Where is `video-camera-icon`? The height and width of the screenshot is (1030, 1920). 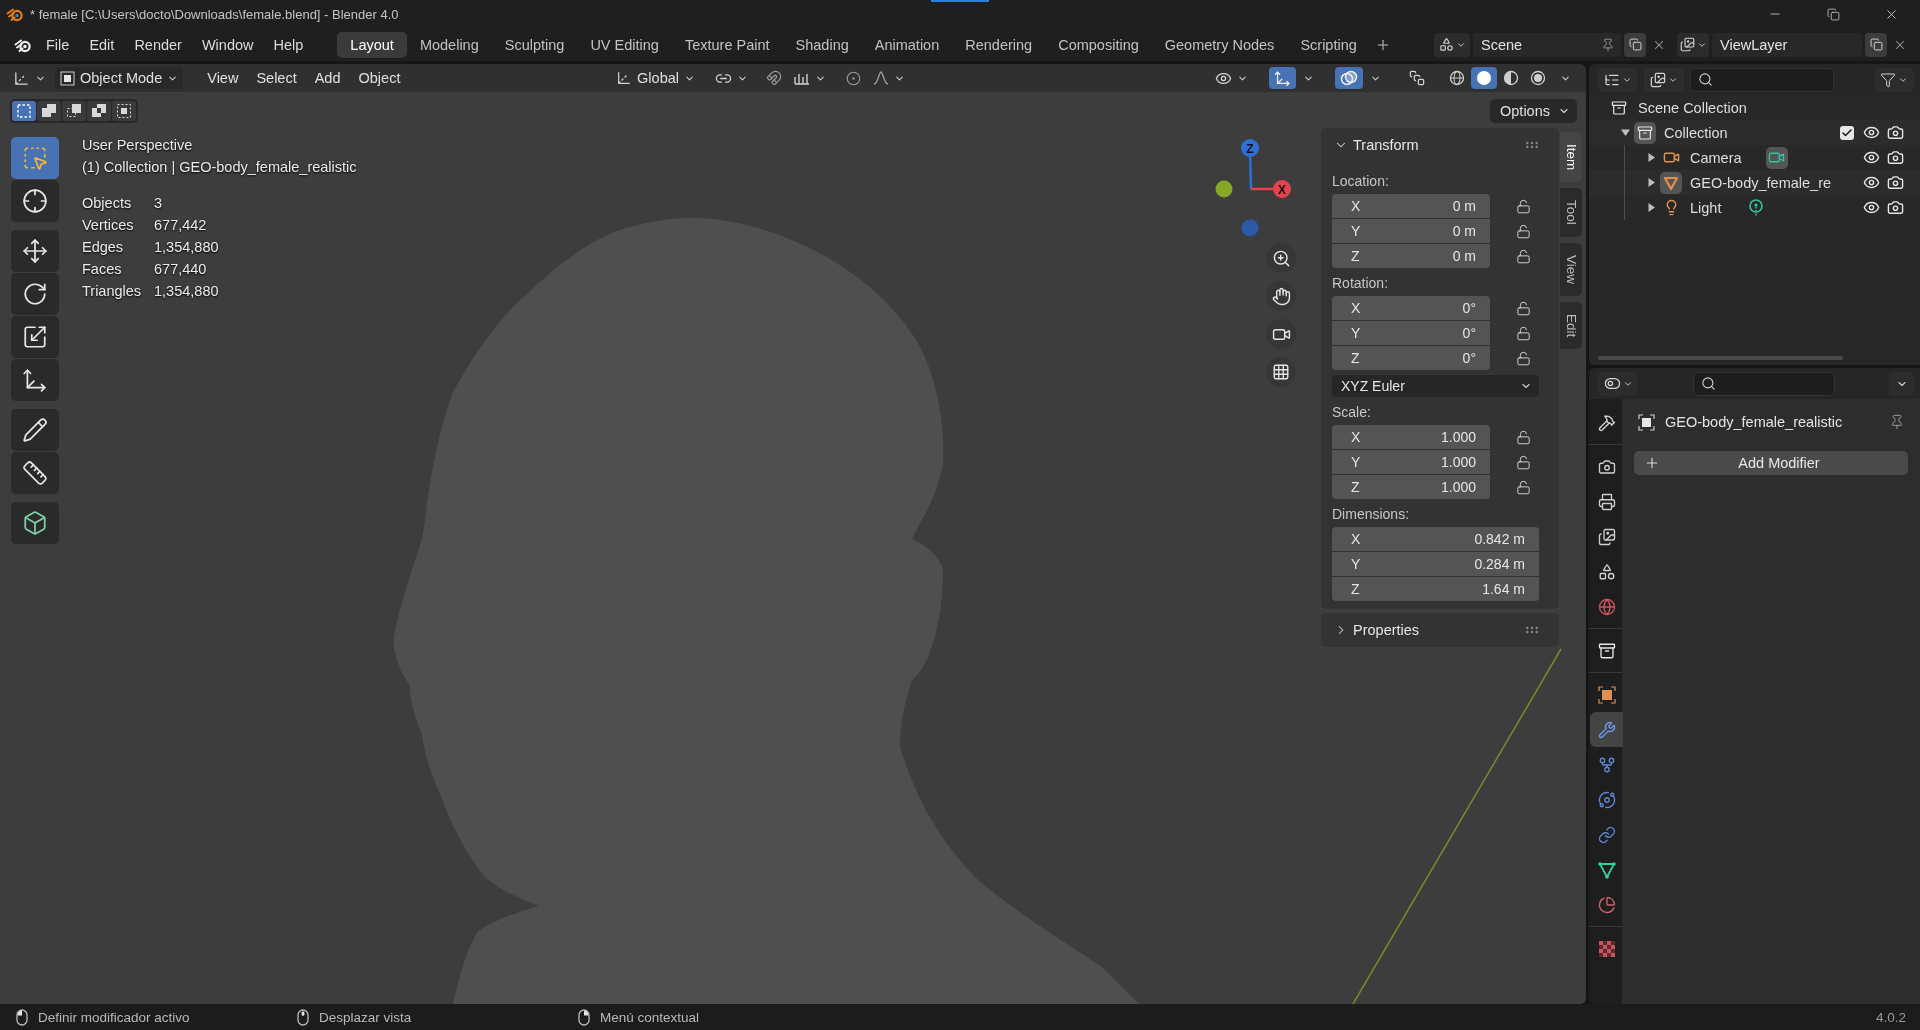
video-camera-icon is located at coordinates (1776, 157).